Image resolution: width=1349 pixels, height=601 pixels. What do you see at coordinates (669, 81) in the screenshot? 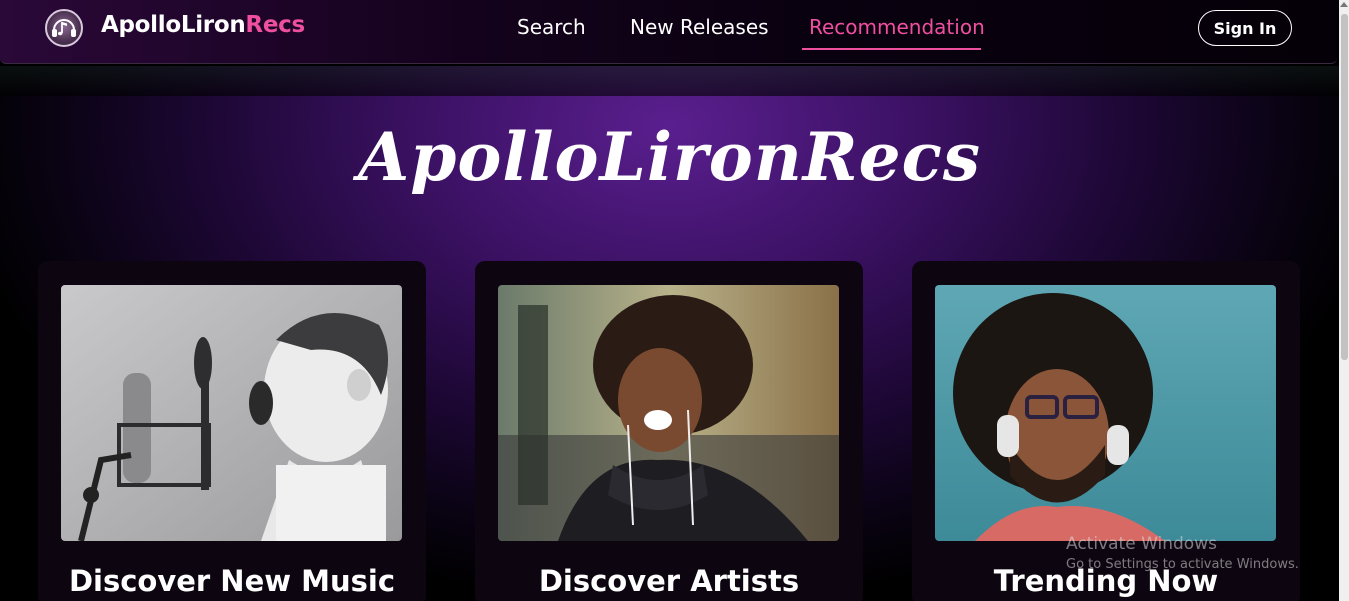
I see `hero-top-band` at bounding box center [669, 81].